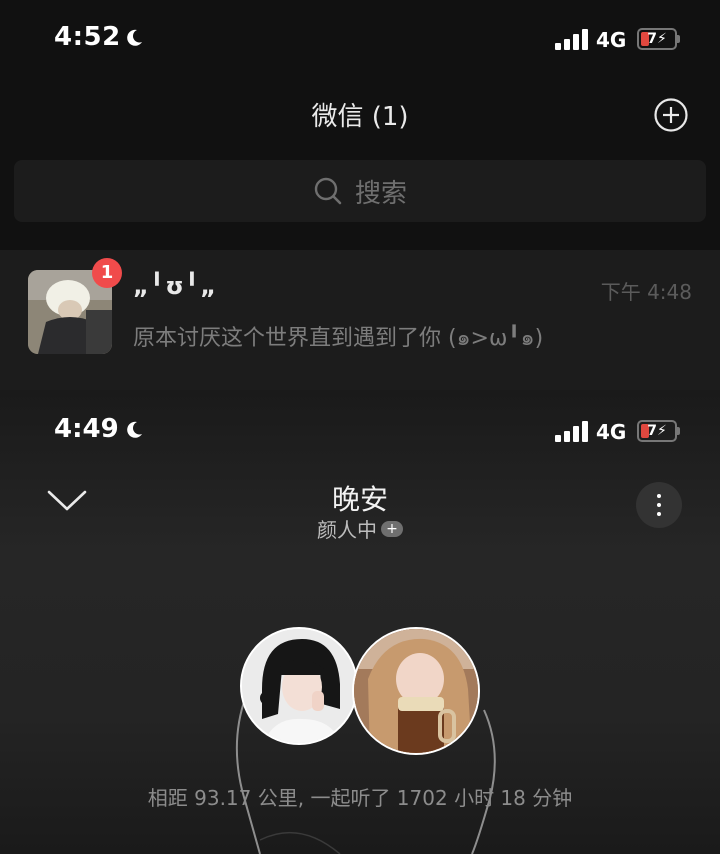  I want to click on user-avatar-left, so click(299, 686).